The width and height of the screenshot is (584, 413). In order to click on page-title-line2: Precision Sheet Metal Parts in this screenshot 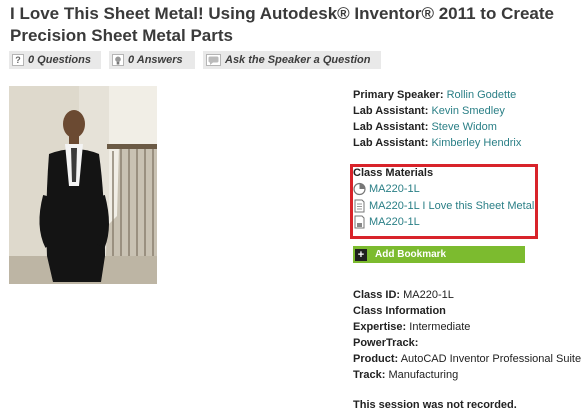, I will do `click(121, 35)`.